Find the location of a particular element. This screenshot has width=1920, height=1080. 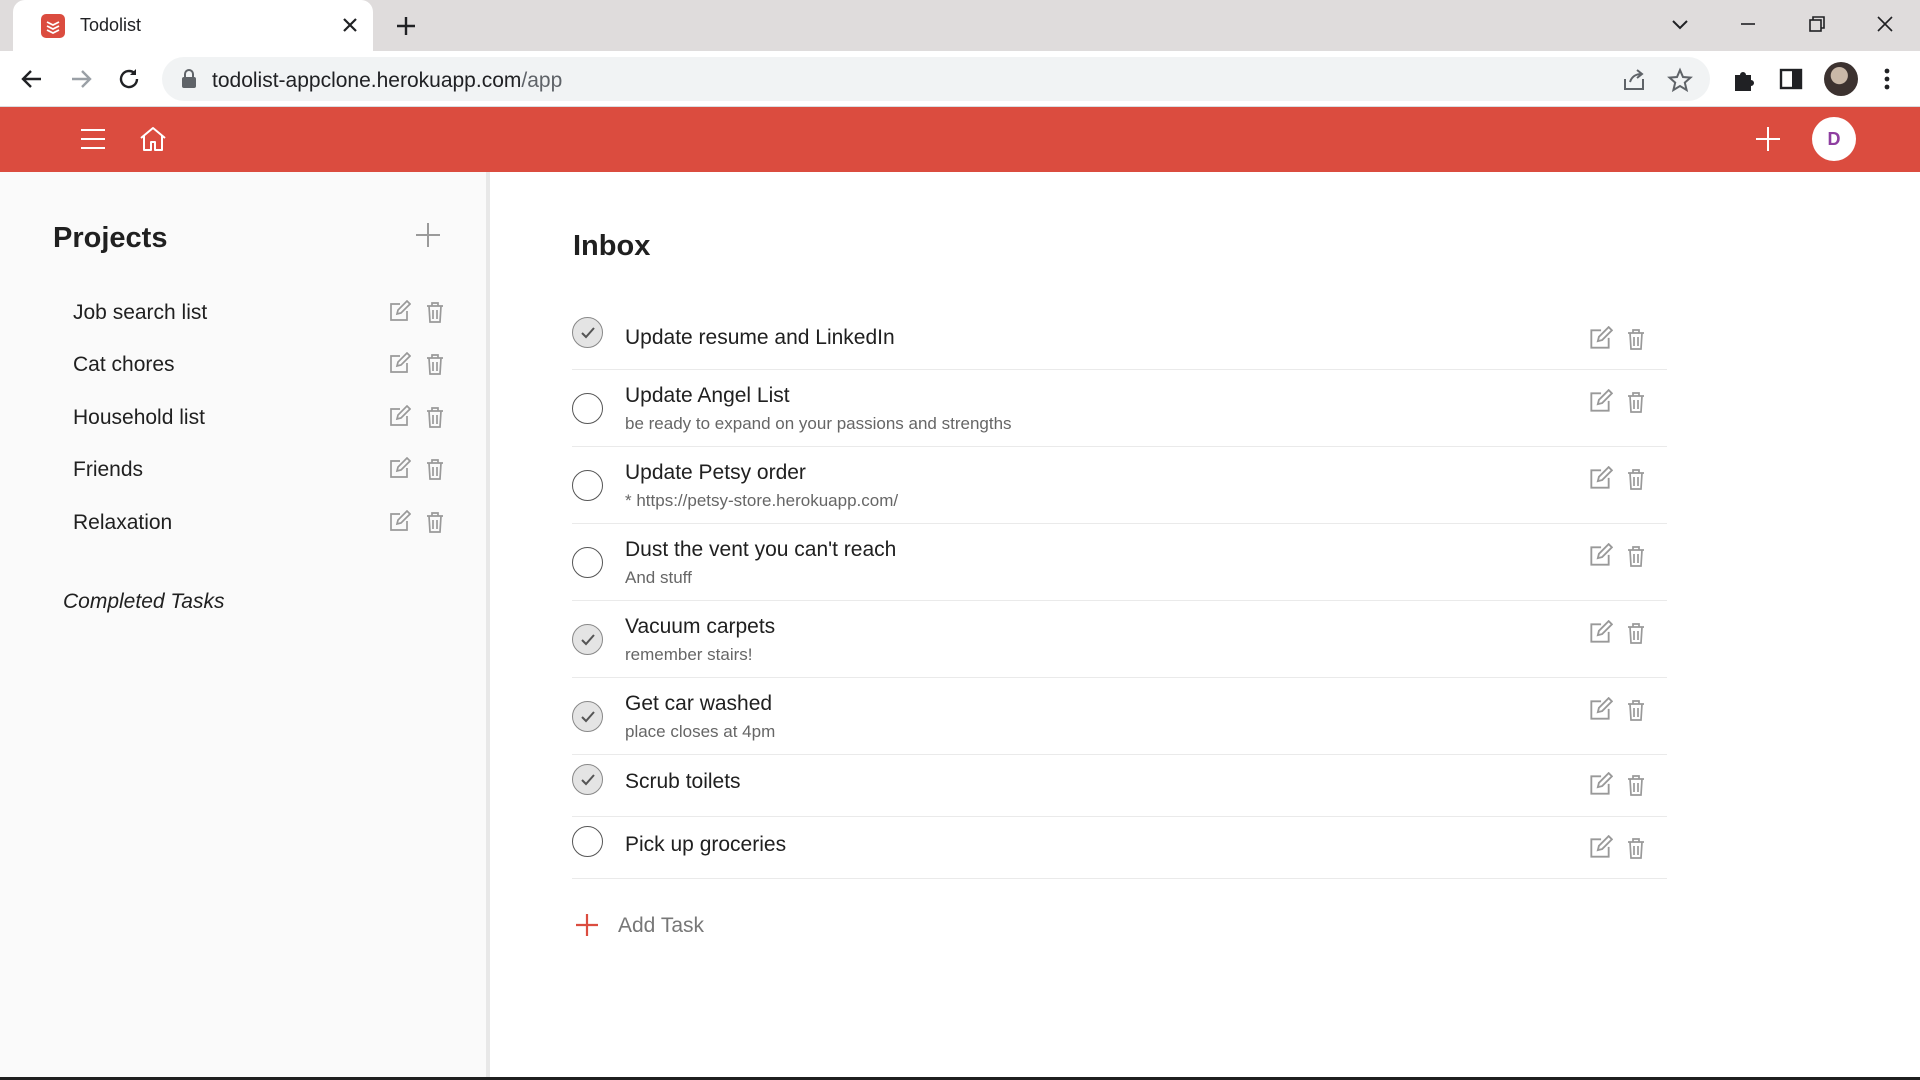

tab-title: Todolist is located at coordinates (111, 25).